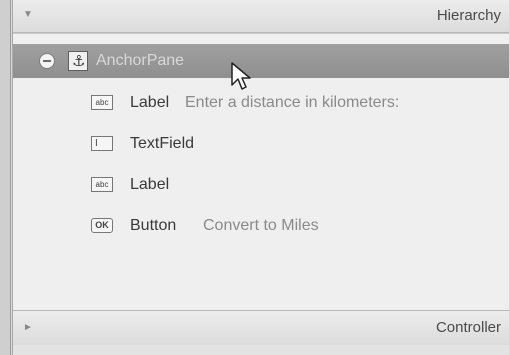 This screenshot has width=510, height=355. I want to click on tree-row-text: Enter a distance in kilometers:, so click(292, 102).